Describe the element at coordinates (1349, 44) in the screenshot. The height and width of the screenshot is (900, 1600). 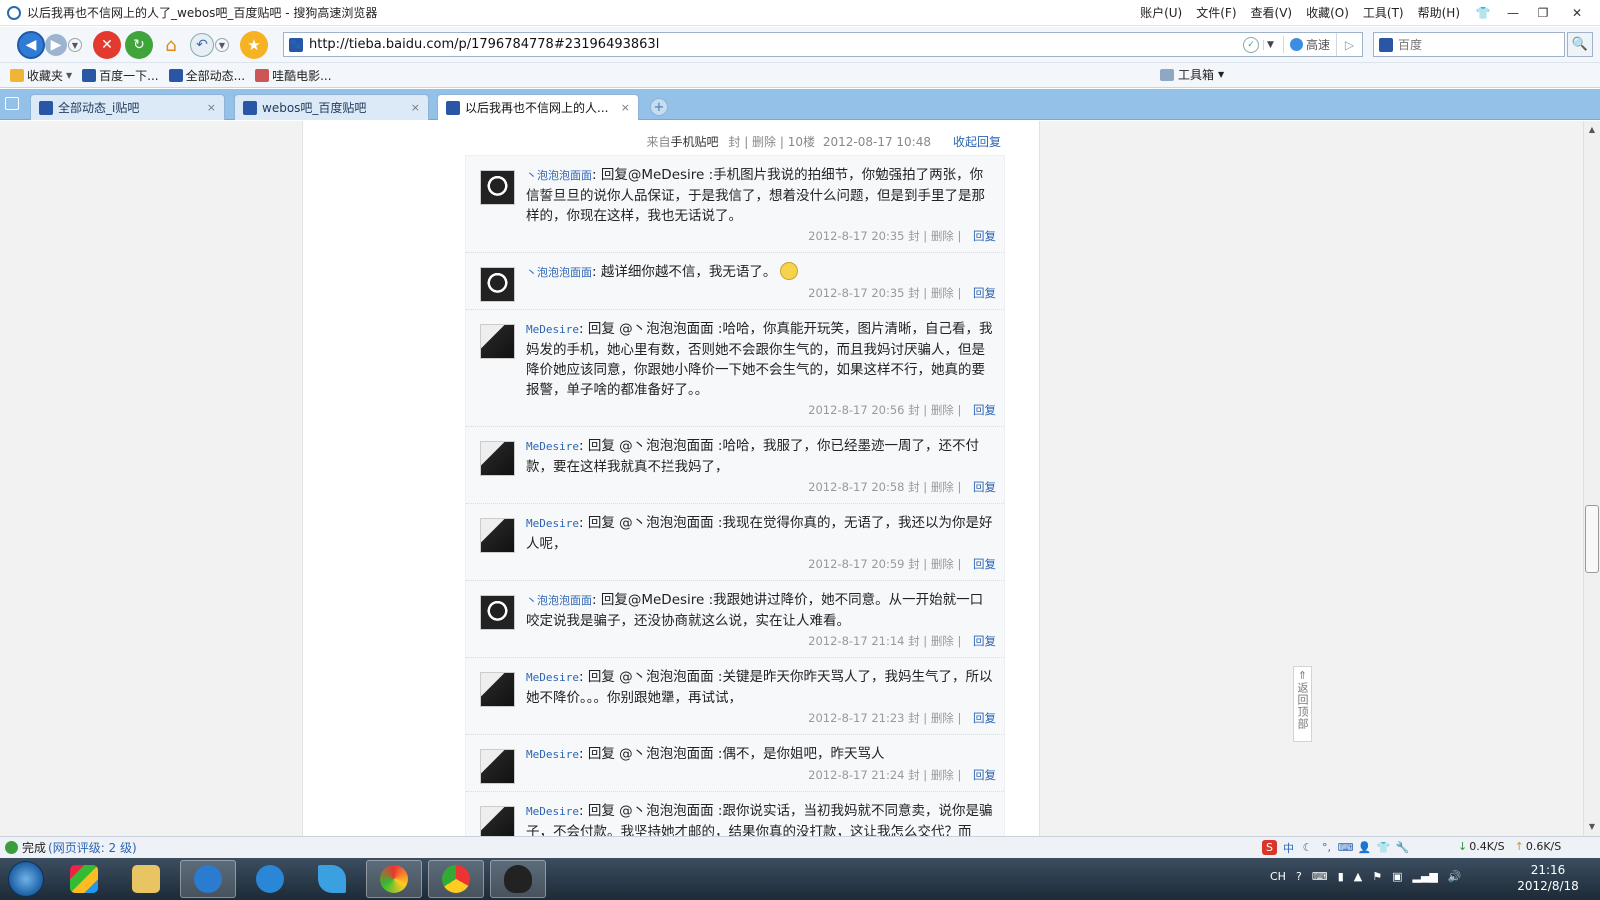
I see `go-button: ▷` at that location.